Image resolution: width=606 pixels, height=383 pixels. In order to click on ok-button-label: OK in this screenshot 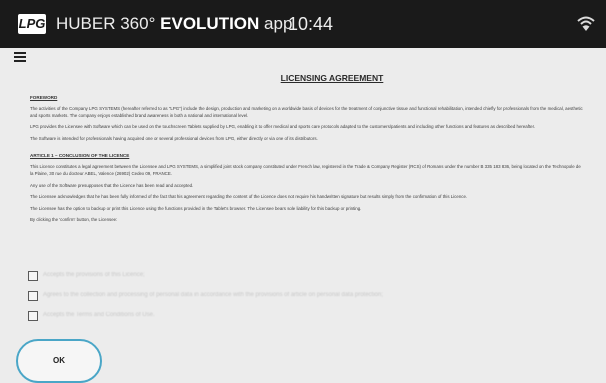, I will do `click(59, 360)`.